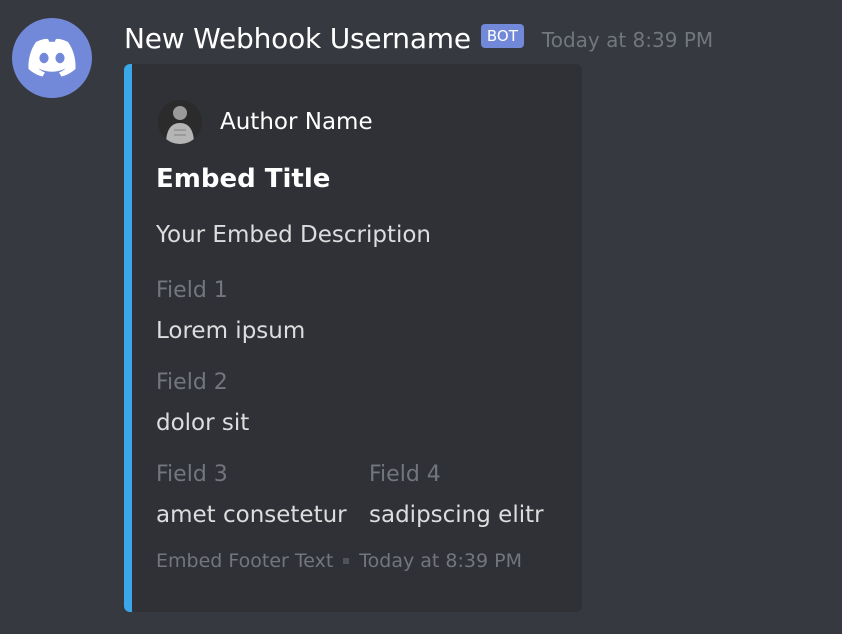 The image size is (842, 634). What do you see at coordinates (52, 58) in the screenshot?
I see `discord-logo-icon` at bounding box center [52, 58].